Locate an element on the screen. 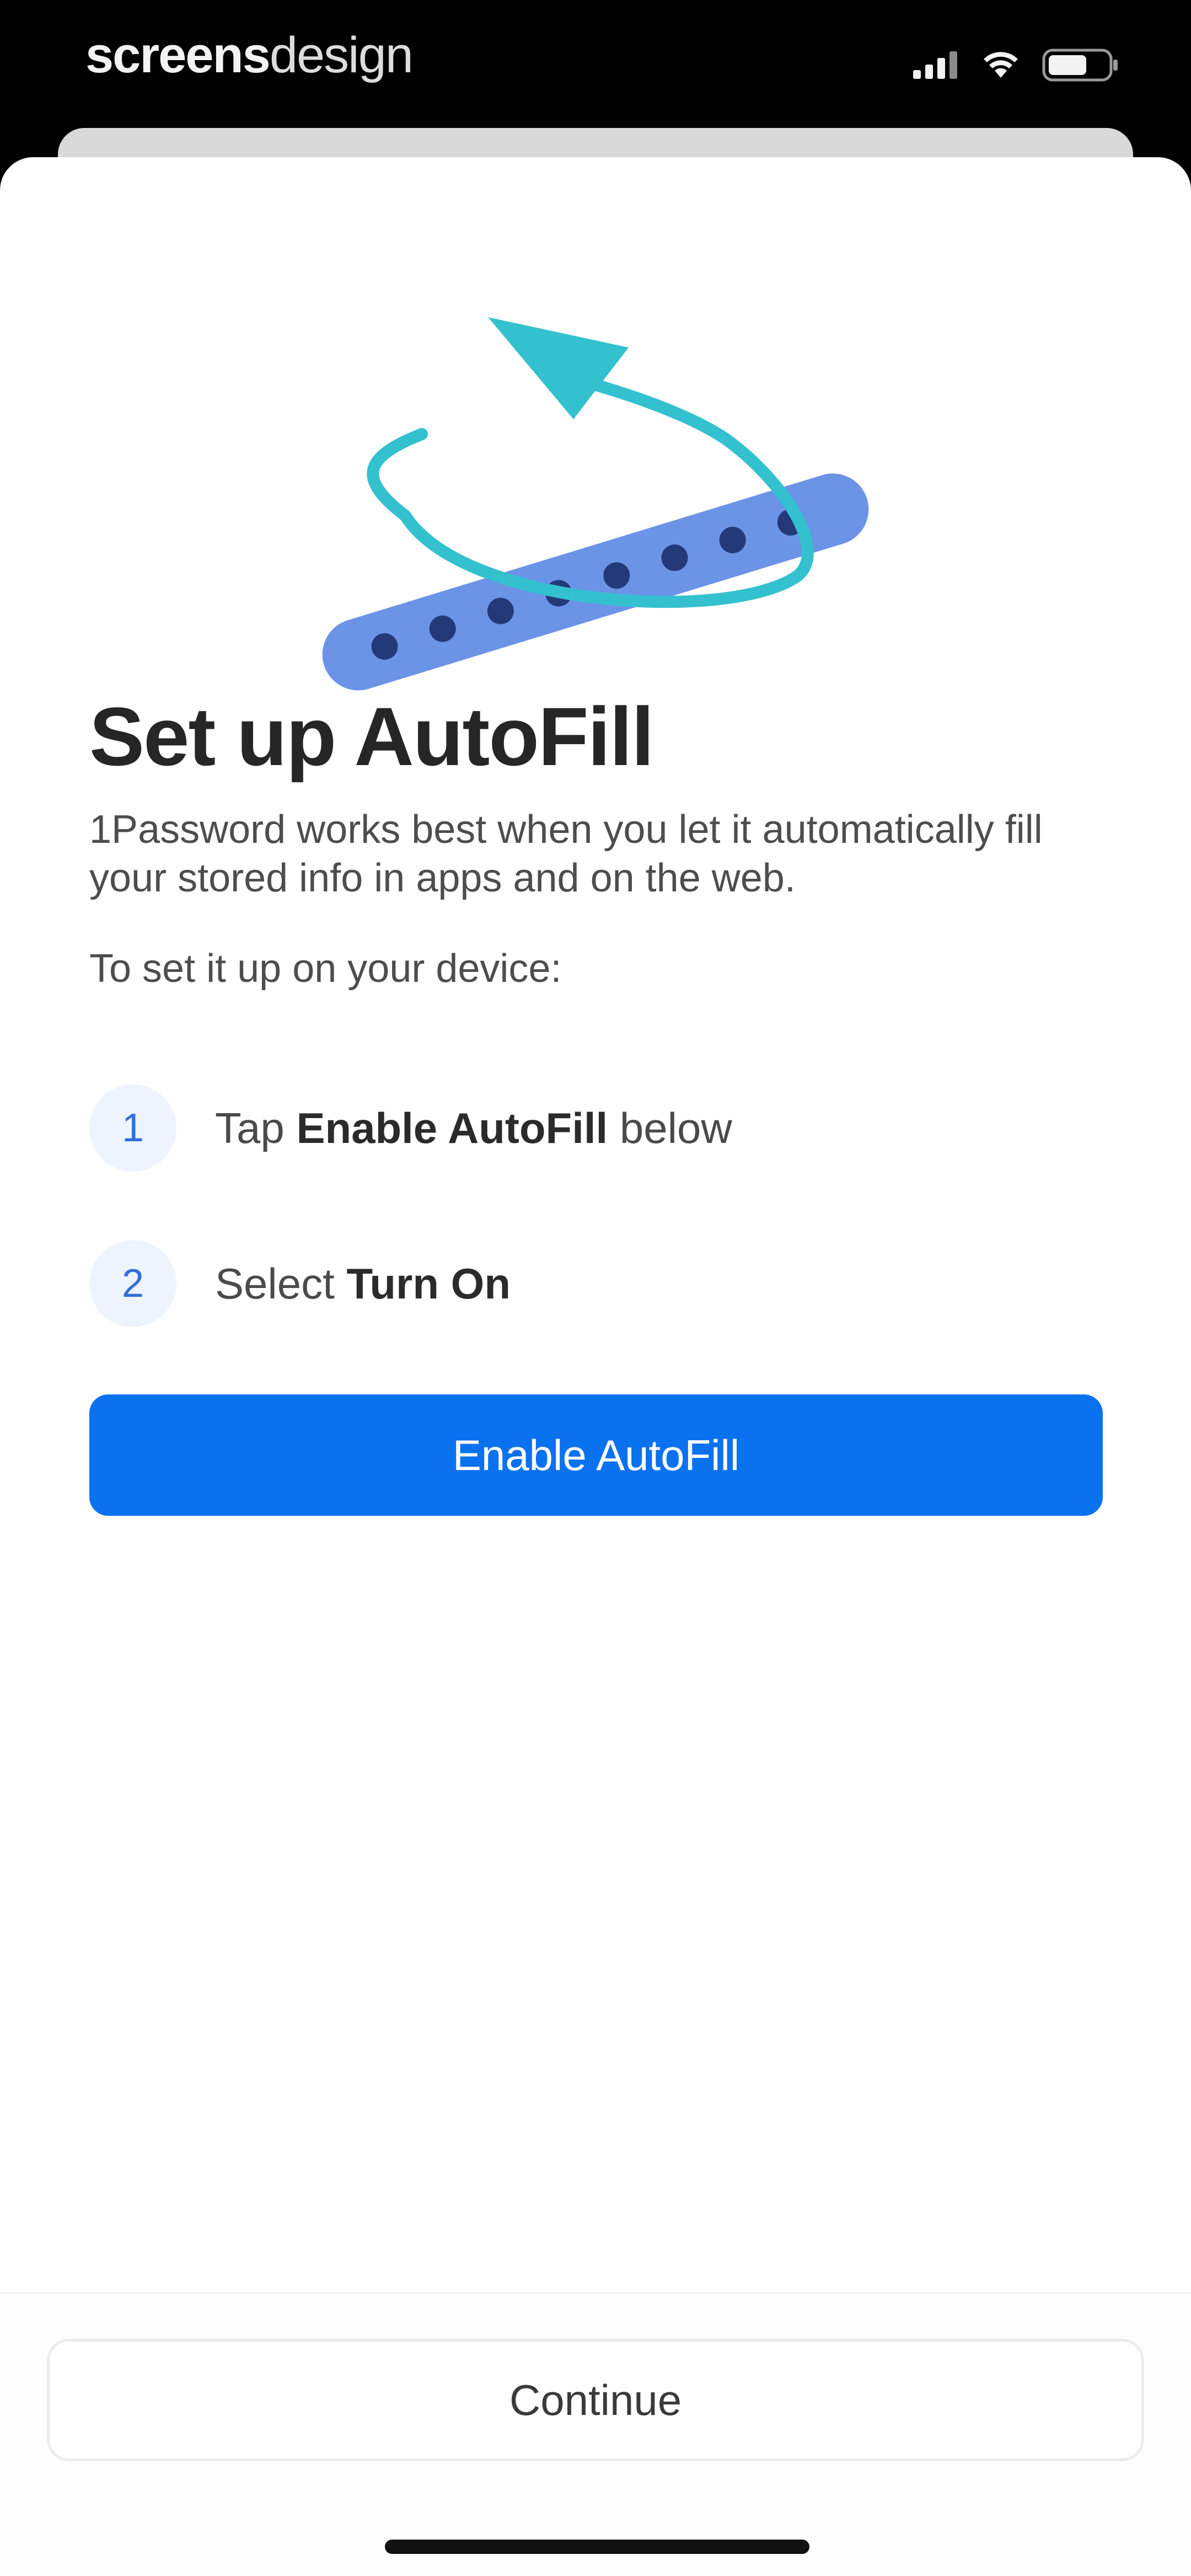 The image size is (1191, 2576). step-number-badge: 1 is located at coordinates (132, 1128).